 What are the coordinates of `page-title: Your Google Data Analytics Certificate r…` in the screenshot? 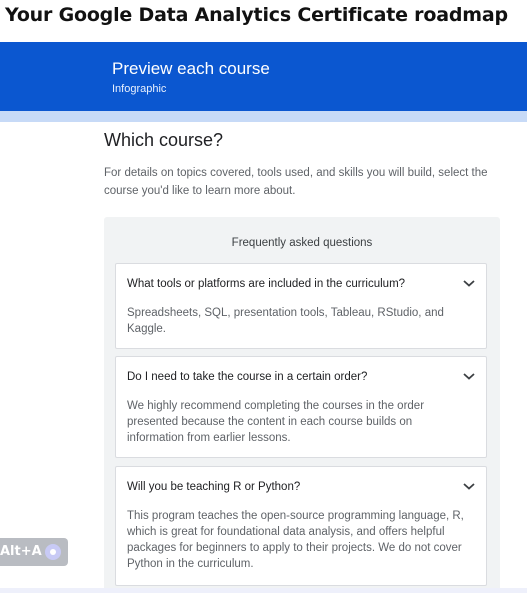 It's located at (256, 15).